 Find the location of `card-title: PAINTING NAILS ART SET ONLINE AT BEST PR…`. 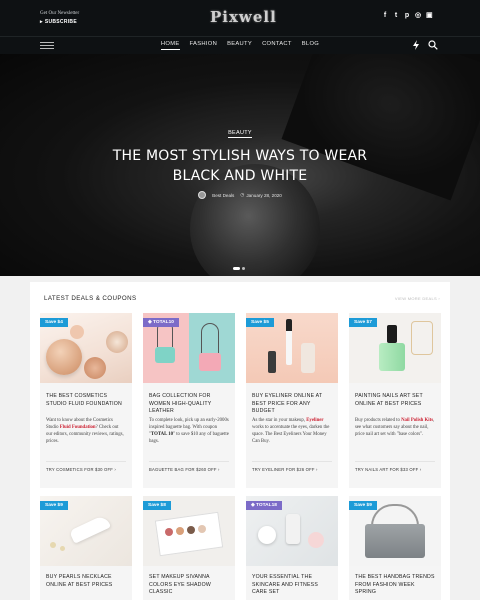

card-title: PAINTING NAILS ART SET ONLINE AT BEST PR… is located at coordinates (395, 400).